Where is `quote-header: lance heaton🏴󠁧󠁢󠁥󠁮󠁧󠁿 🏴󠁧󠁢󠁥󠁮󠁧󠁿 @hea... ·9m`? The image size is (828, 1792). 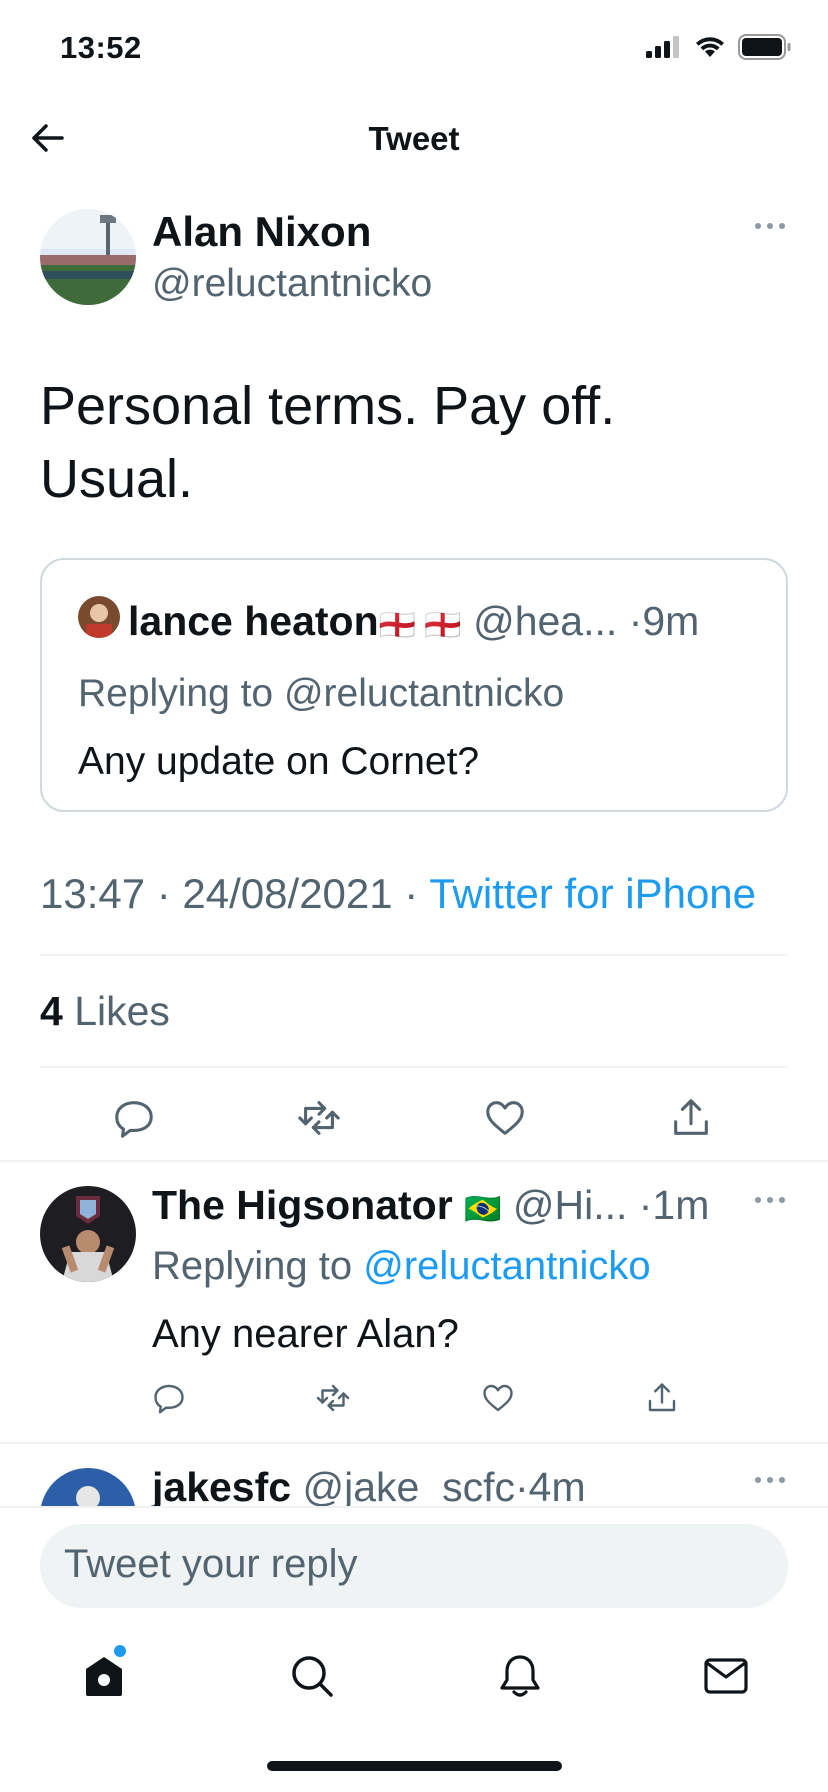
quote-header: lance heaton🏴󠁧󠁢󠁥󠁮󠁧󠁿 🏴󠁧󠁢󠁥󠁮󠁧󠁿 @hea... ·9m is located at coordinates (413, 621).